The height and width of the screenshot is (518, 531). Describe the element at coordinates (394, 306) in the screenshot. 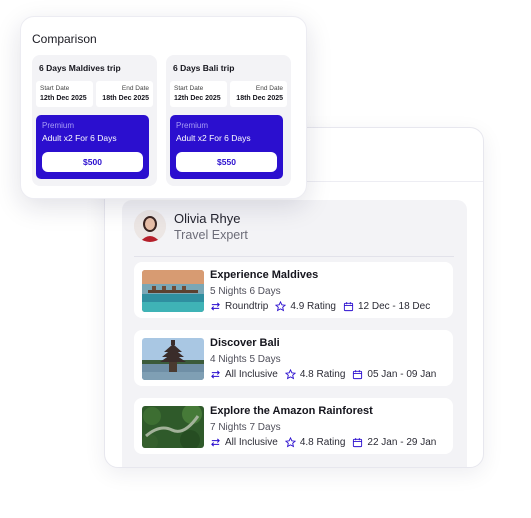

I see `package-dates: 12 Dec - 18 Dec` at that location.